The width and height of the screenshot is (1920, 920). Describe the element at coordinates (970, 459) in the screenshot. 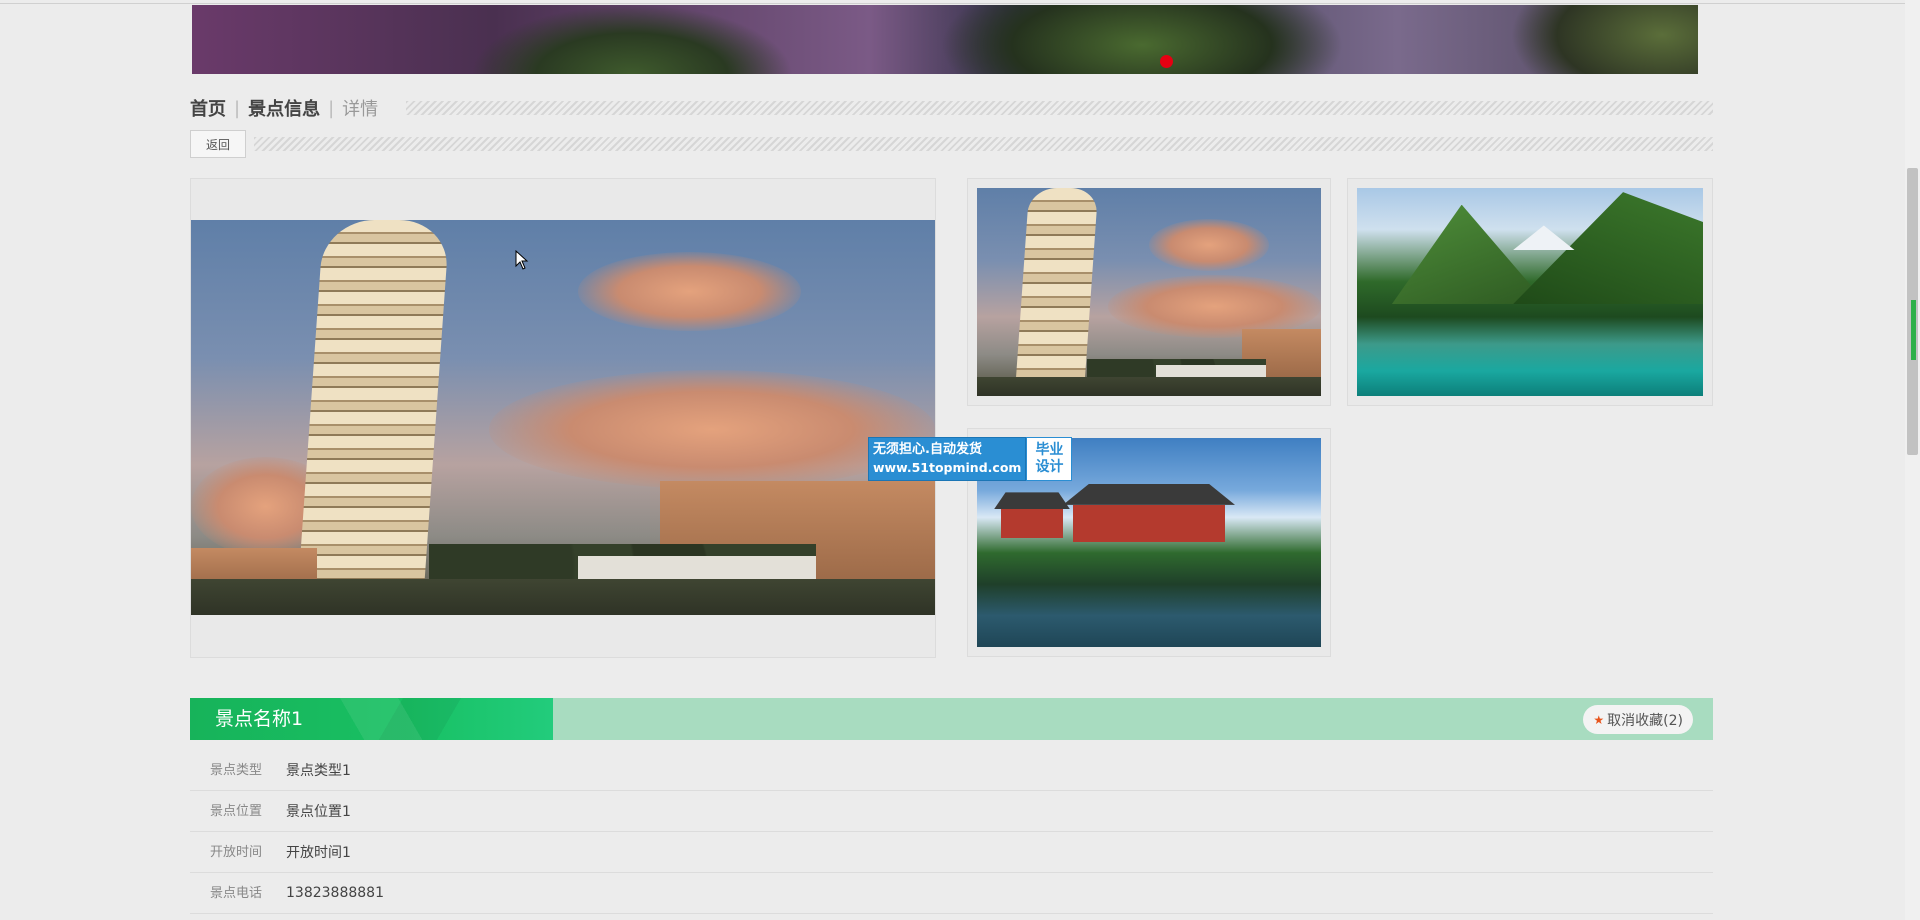

I see `watermark: 无须担心.自动发货 www.51topmind.com 毕业 设计` at that location.